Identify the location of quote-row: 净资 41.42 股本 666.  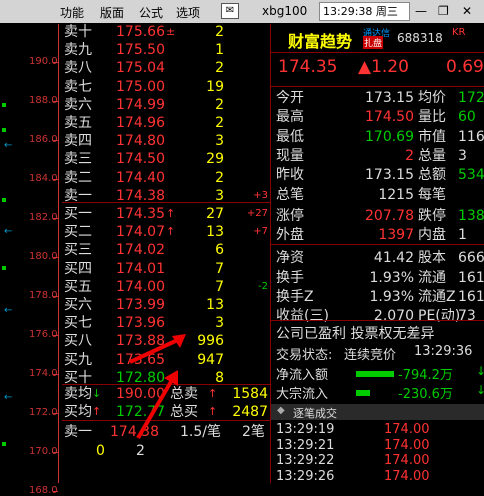
(379, 258).